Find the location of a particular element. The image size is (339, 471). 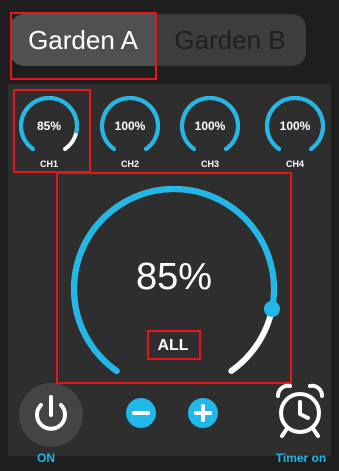

decrease-button is located at coordinates (141, 413).